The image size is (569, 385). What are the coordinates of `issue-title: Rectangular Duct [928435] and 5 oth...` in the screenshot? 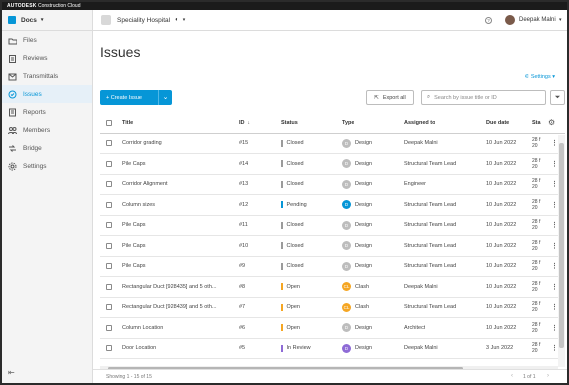 It's located at (179, 287).